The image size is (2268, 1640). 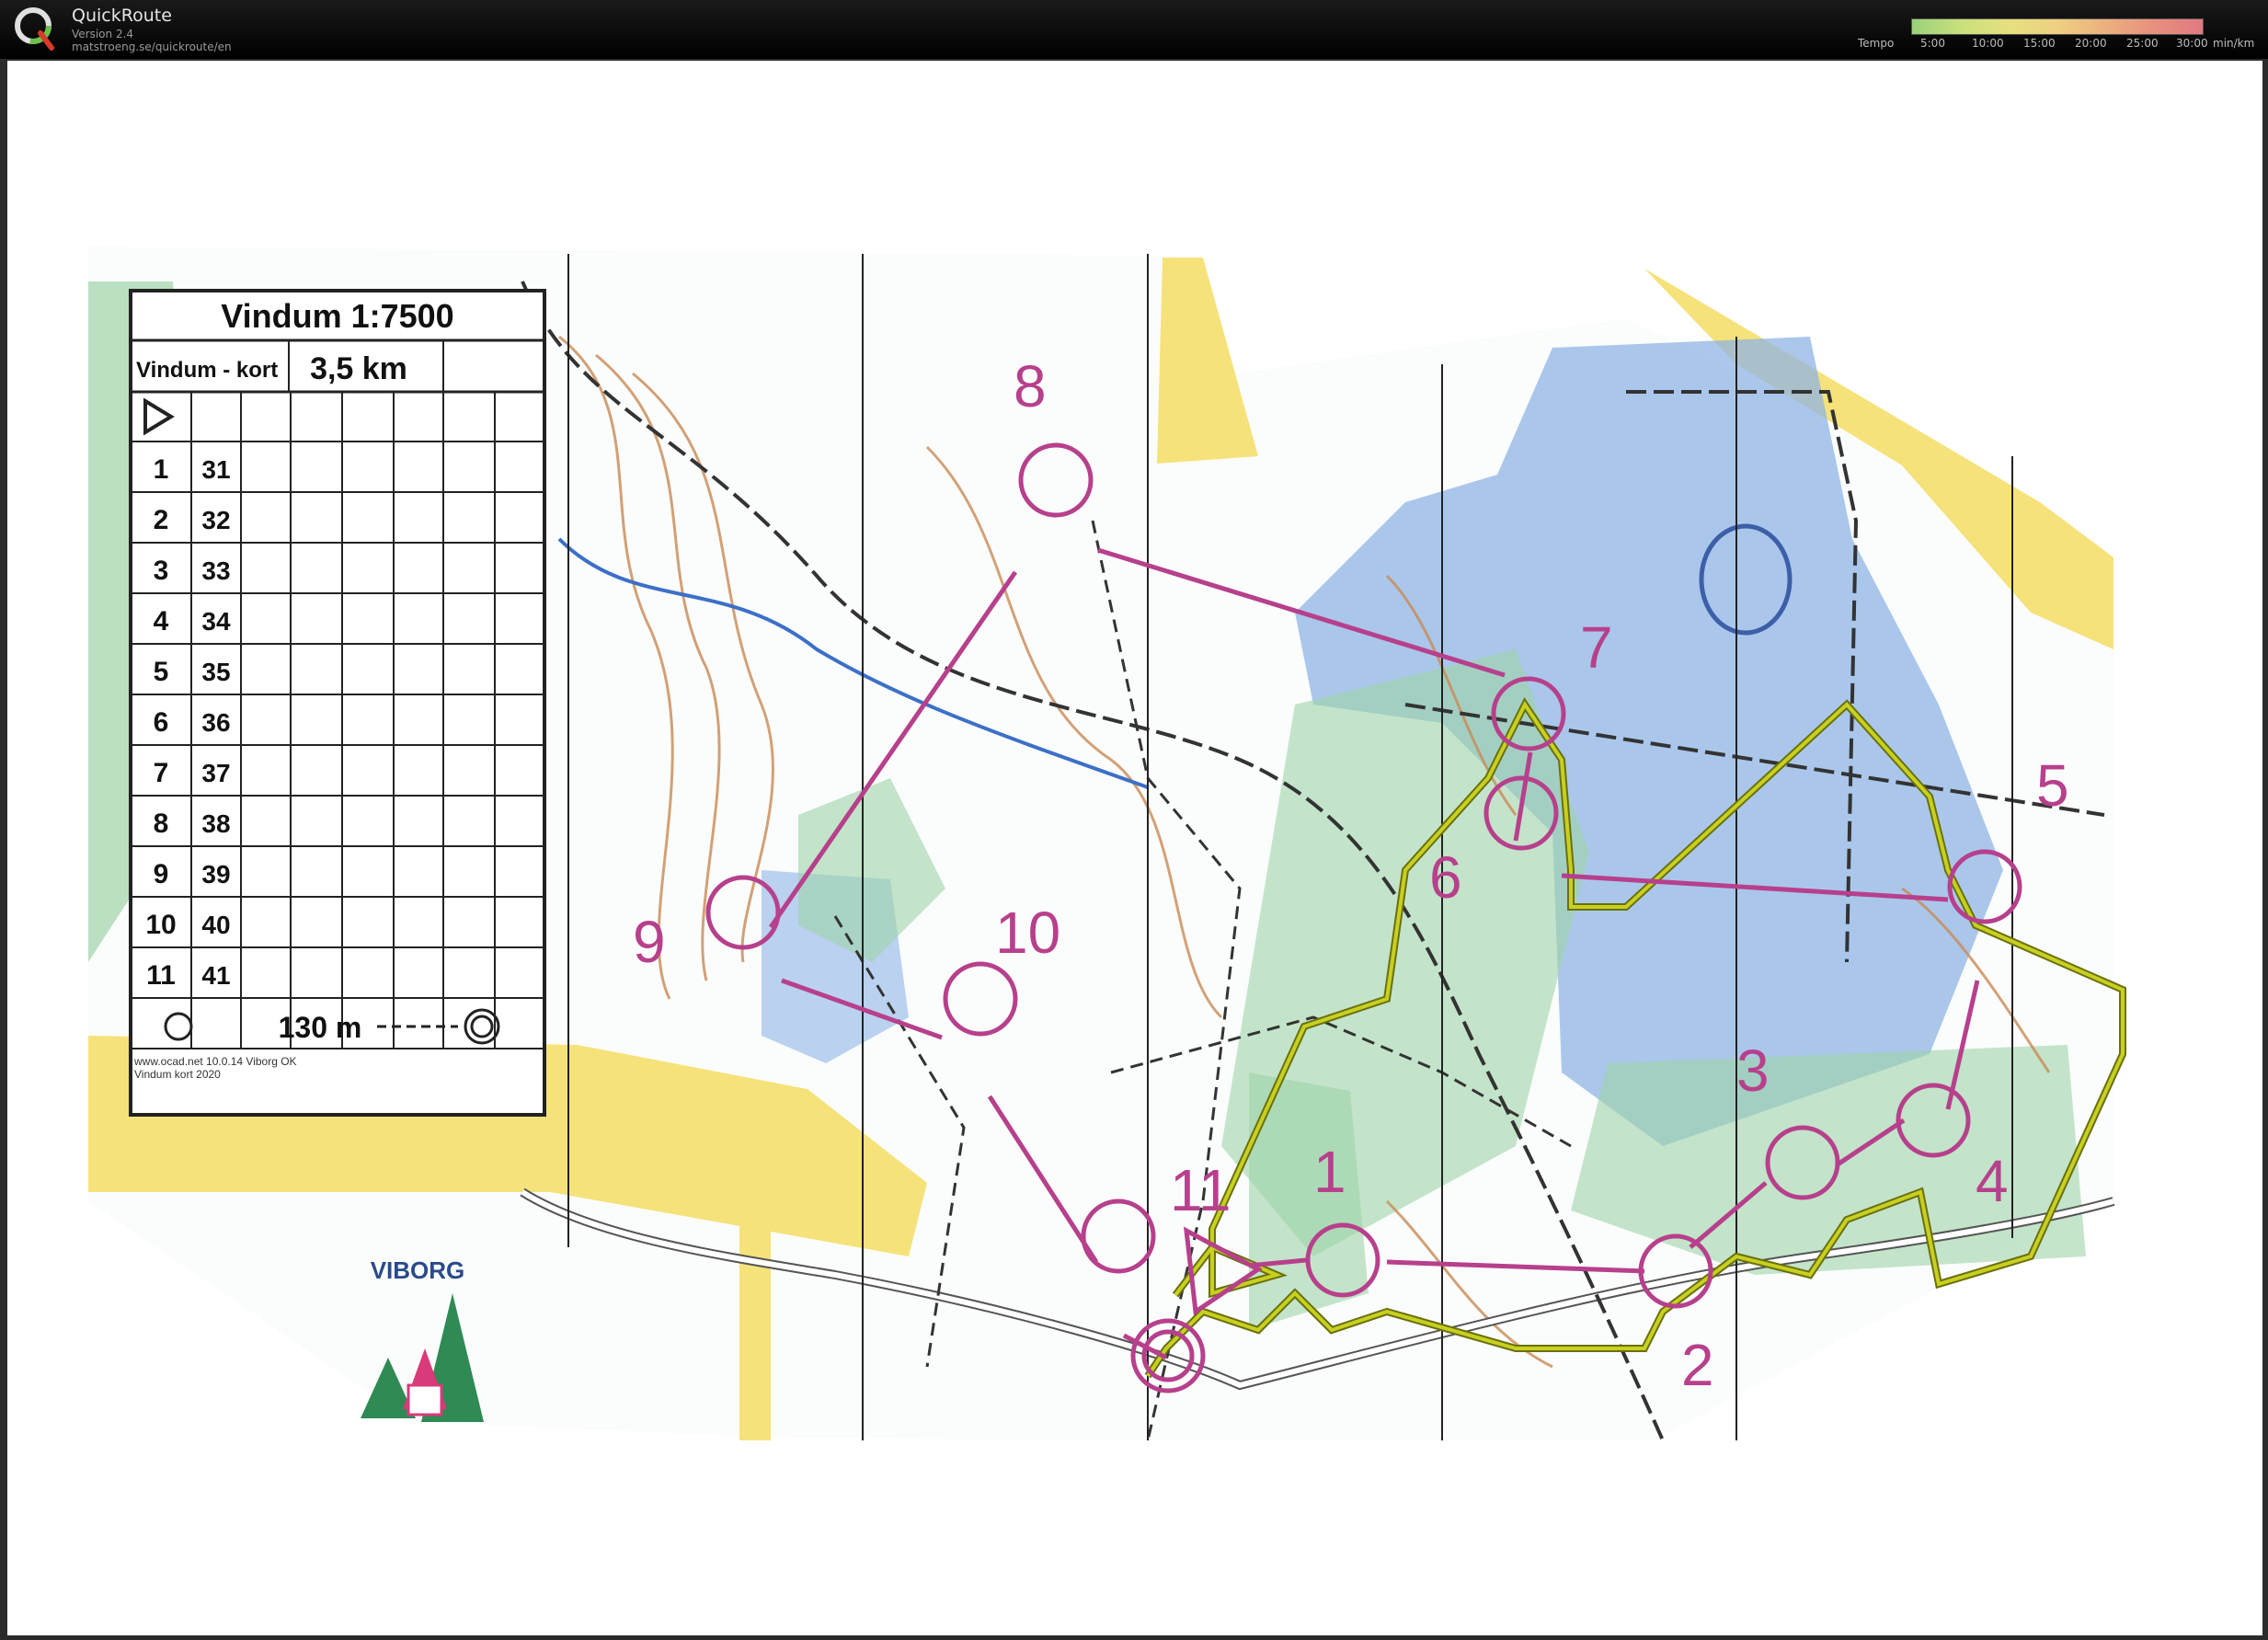 I want to click on tempo-tick: 5:00, so click(x=1932, y=43).